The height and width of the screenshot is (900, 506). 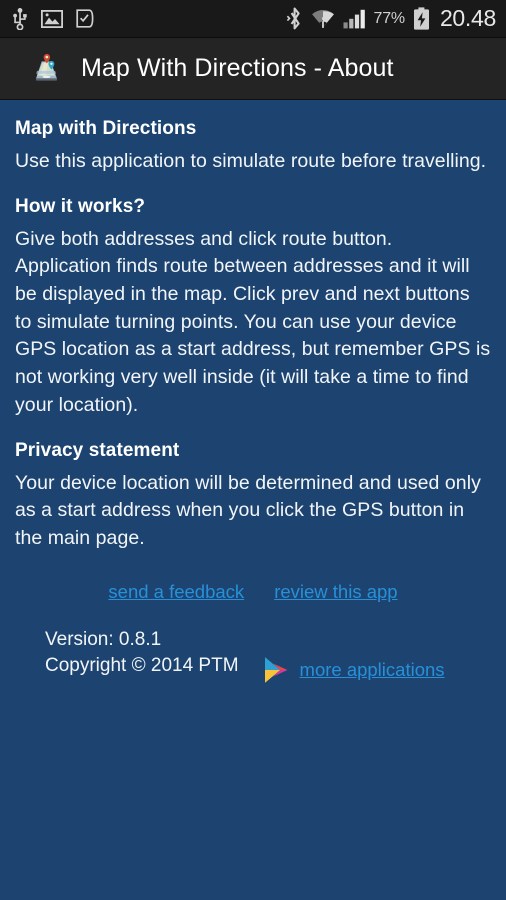 What do you see at coordinates (293, 18) in the screenshot?
I see `bluetooth-icon` at bounding box center [293, 18].